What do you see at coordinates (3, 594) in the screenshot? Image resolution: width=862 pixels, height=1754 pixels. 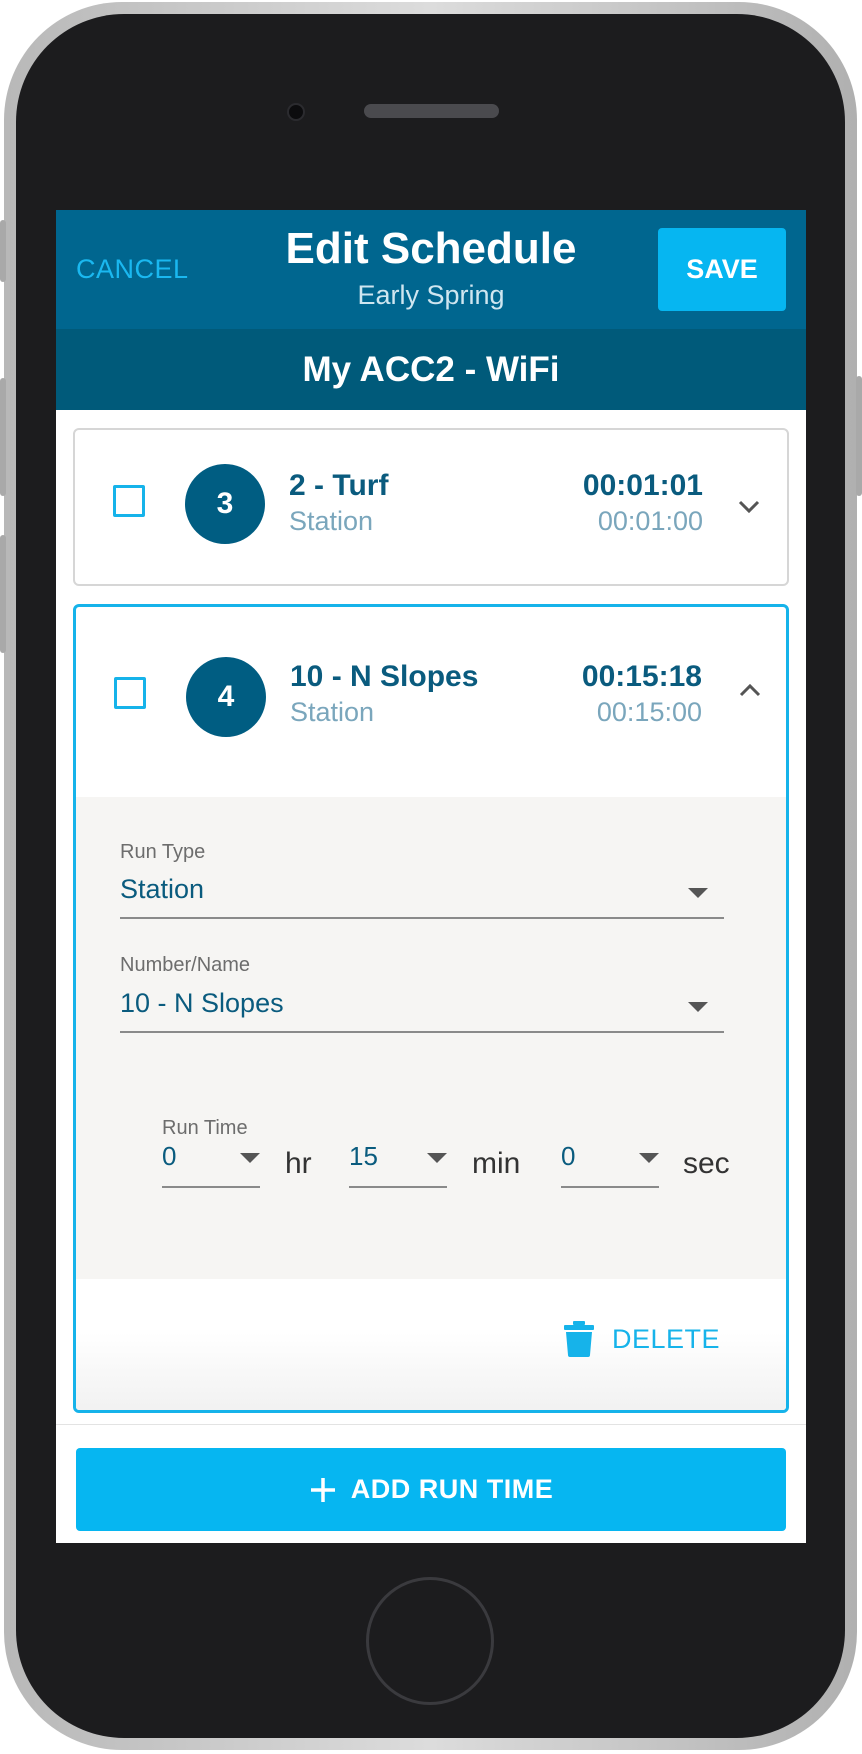 I see `phone-volume-down` at bounding box center [3, 594].